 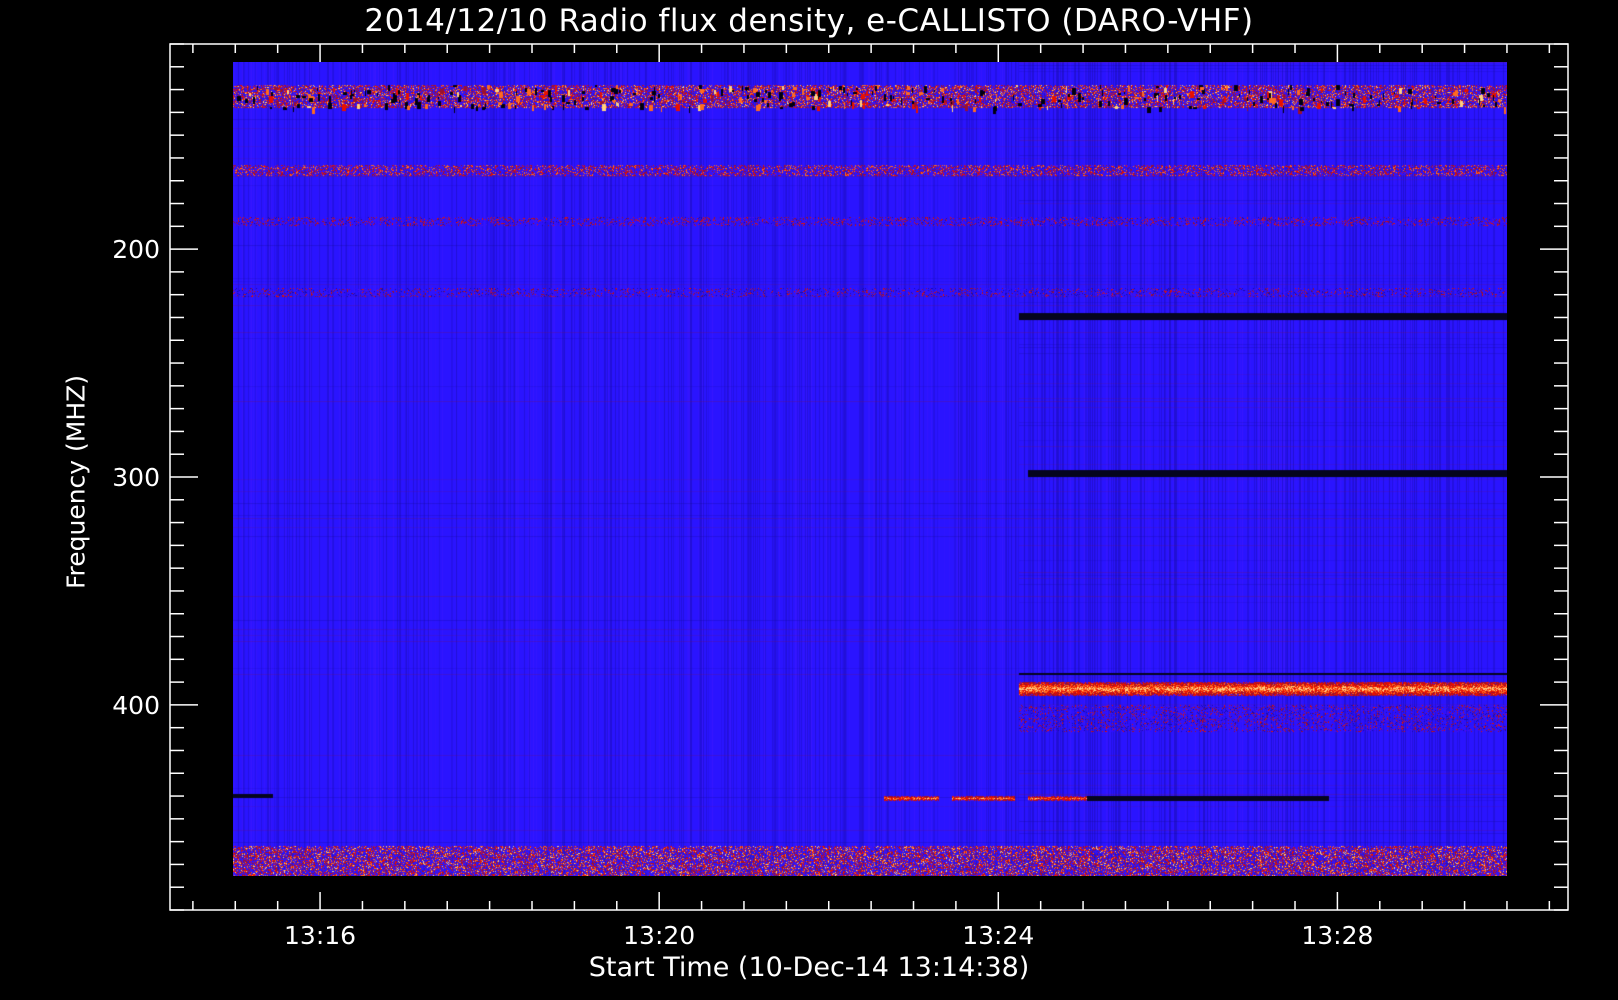 I want to click on x-tick-label: 13:24, so click(x=998, y=935).